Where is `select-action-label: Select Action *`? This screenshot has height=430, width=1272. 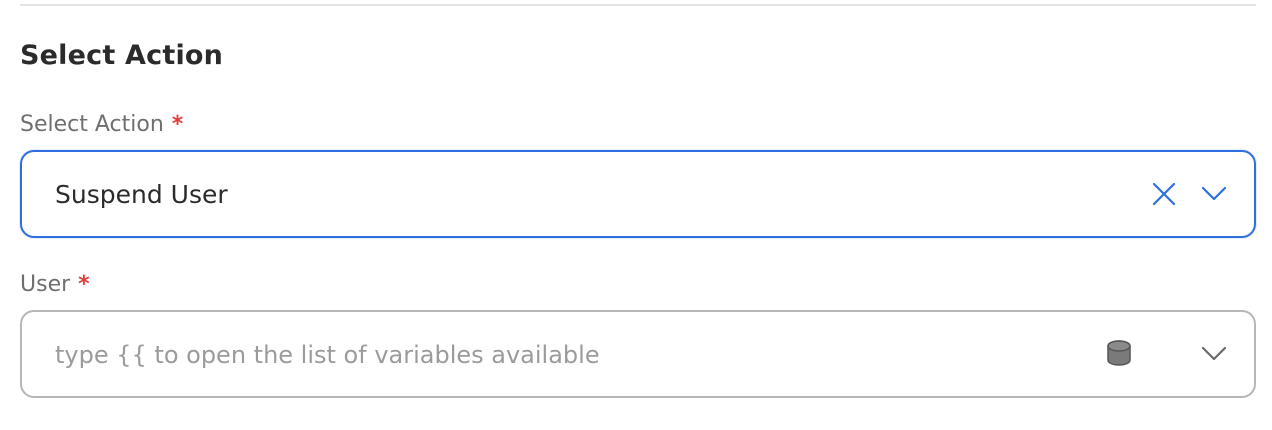
select-action-label: Select Action * is located at coordinates (101, 125).